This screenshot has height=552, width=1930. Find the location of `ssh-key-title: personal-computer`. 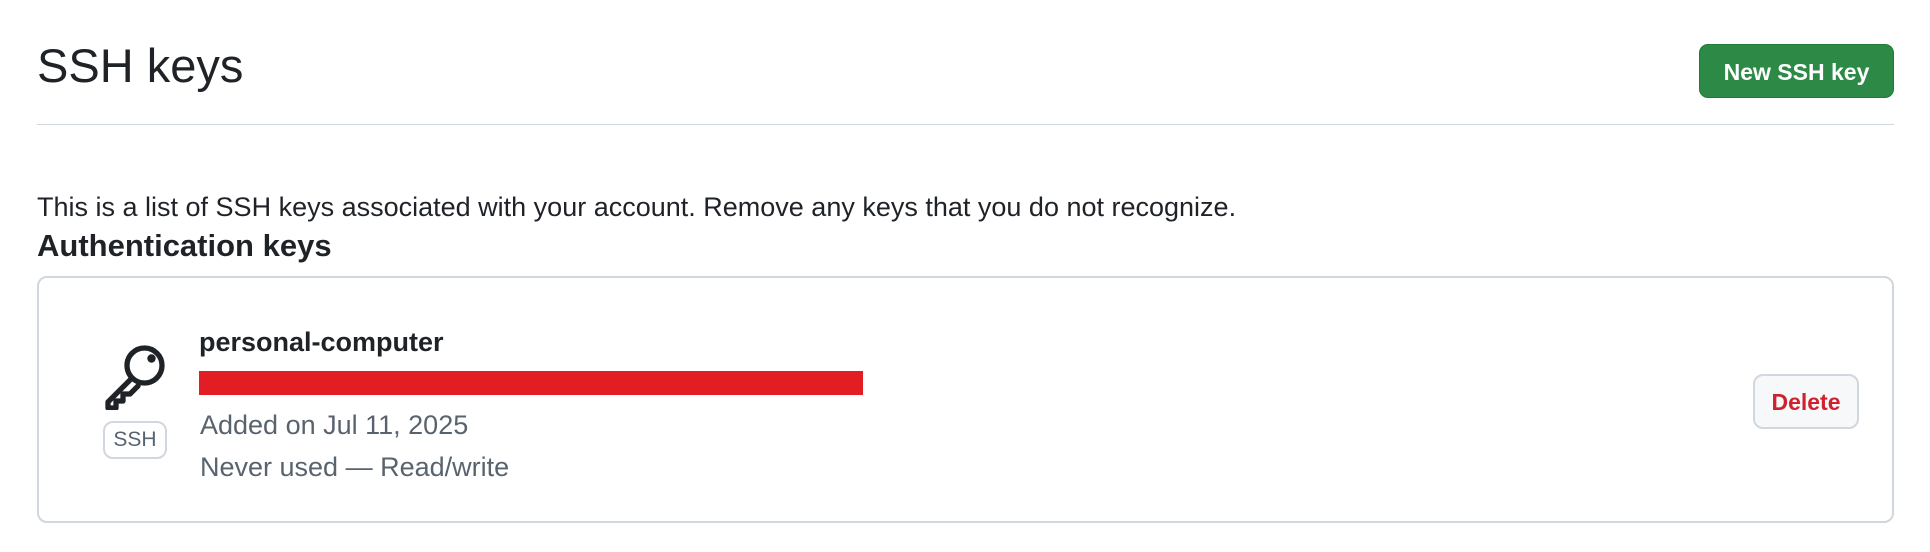

ssh-key-title: personal-computer is located at coordinates (321, 342).